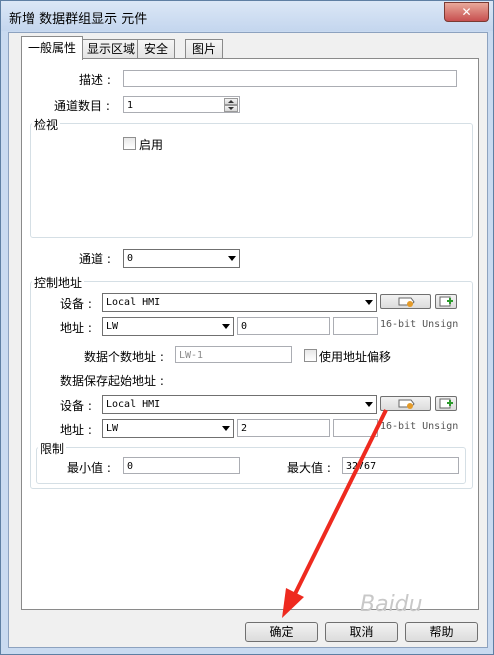  I want to click on addr-format: 16-bit Unsign, so click(419, 324).